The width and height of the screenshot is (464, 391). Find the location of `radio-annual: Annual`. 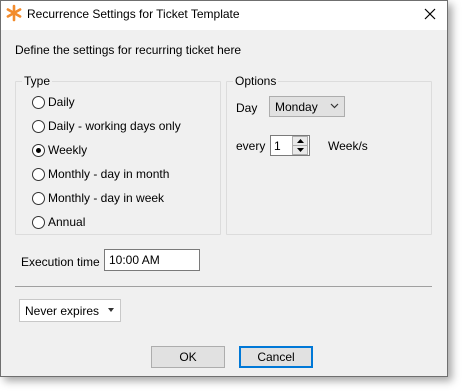

radio-annual: Annual is located at coordinates (58, 222).